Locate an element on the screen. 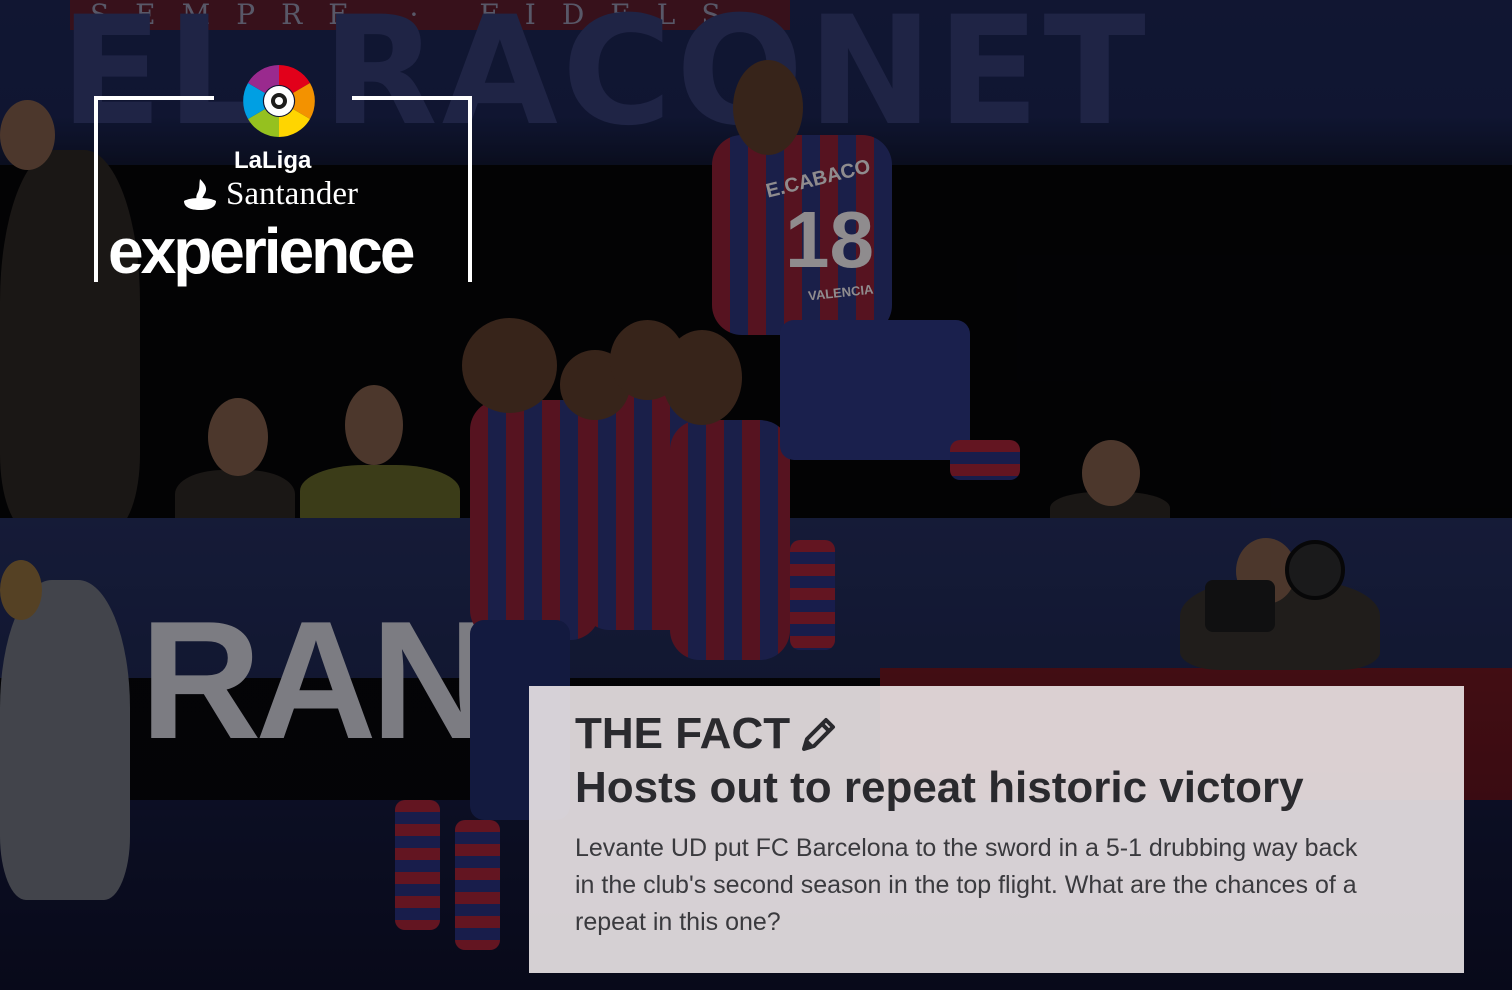  brand-laliga: LaLiga is located at coordinates (273, 160).